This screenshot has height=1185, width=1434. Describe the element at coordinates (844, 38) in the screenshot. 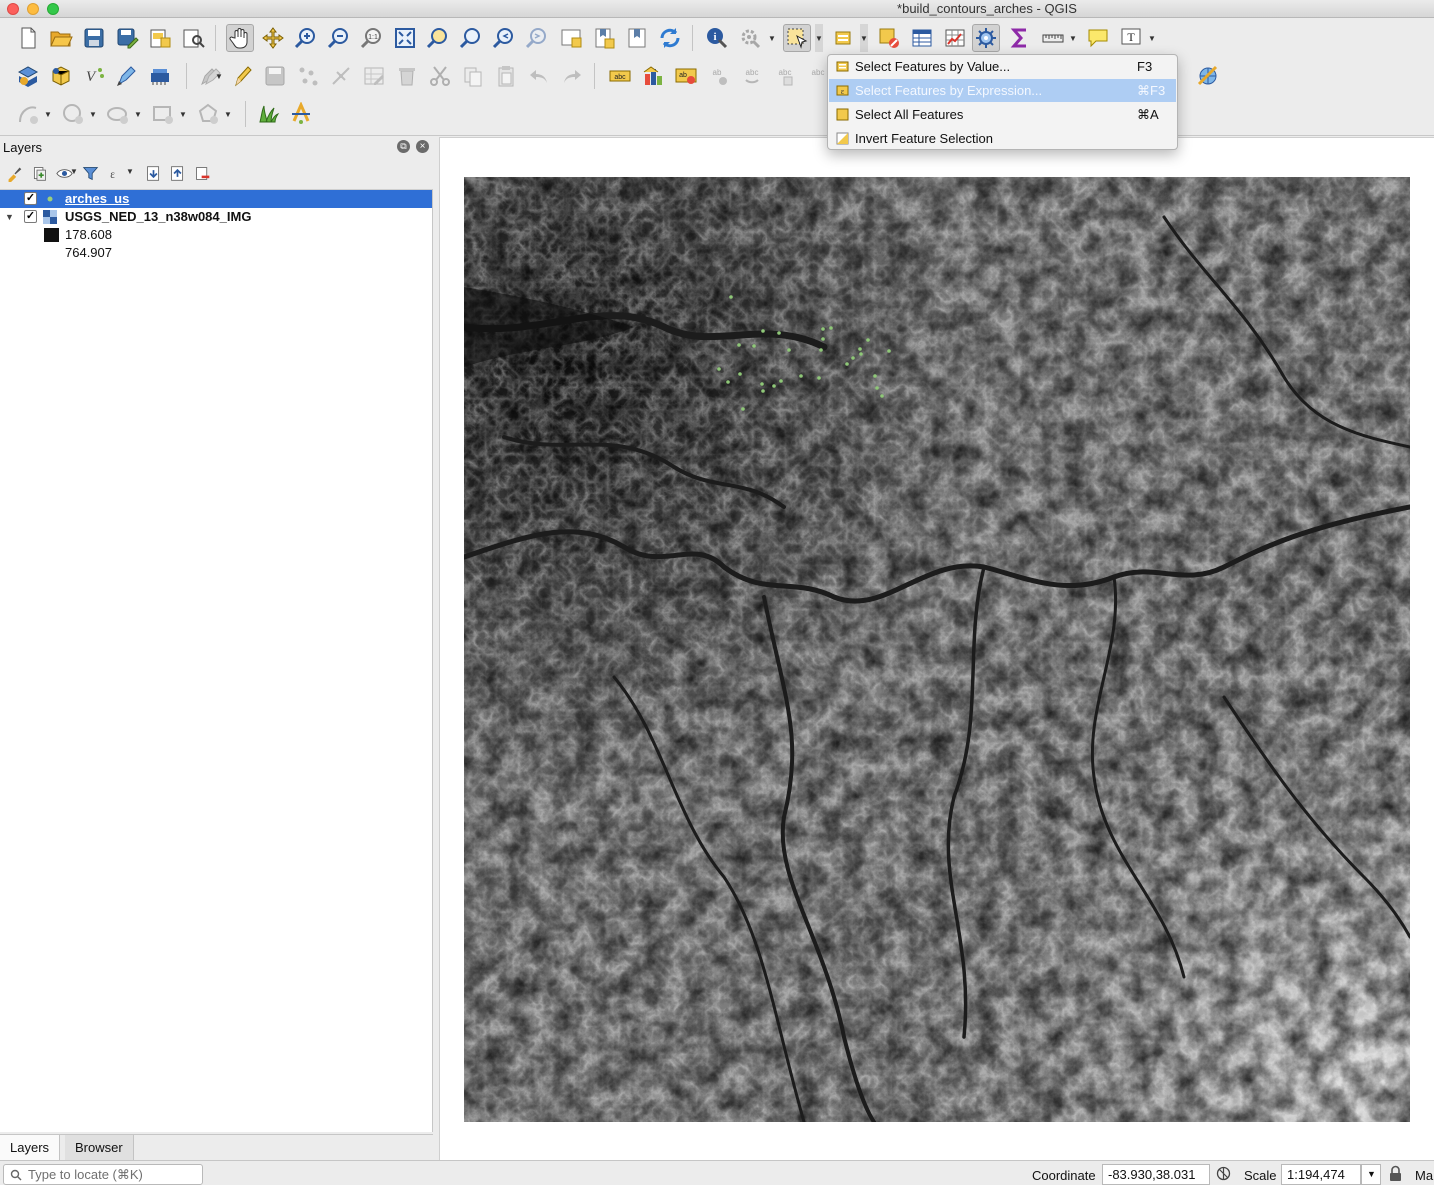

I see `select-by-value-icon` at that location.